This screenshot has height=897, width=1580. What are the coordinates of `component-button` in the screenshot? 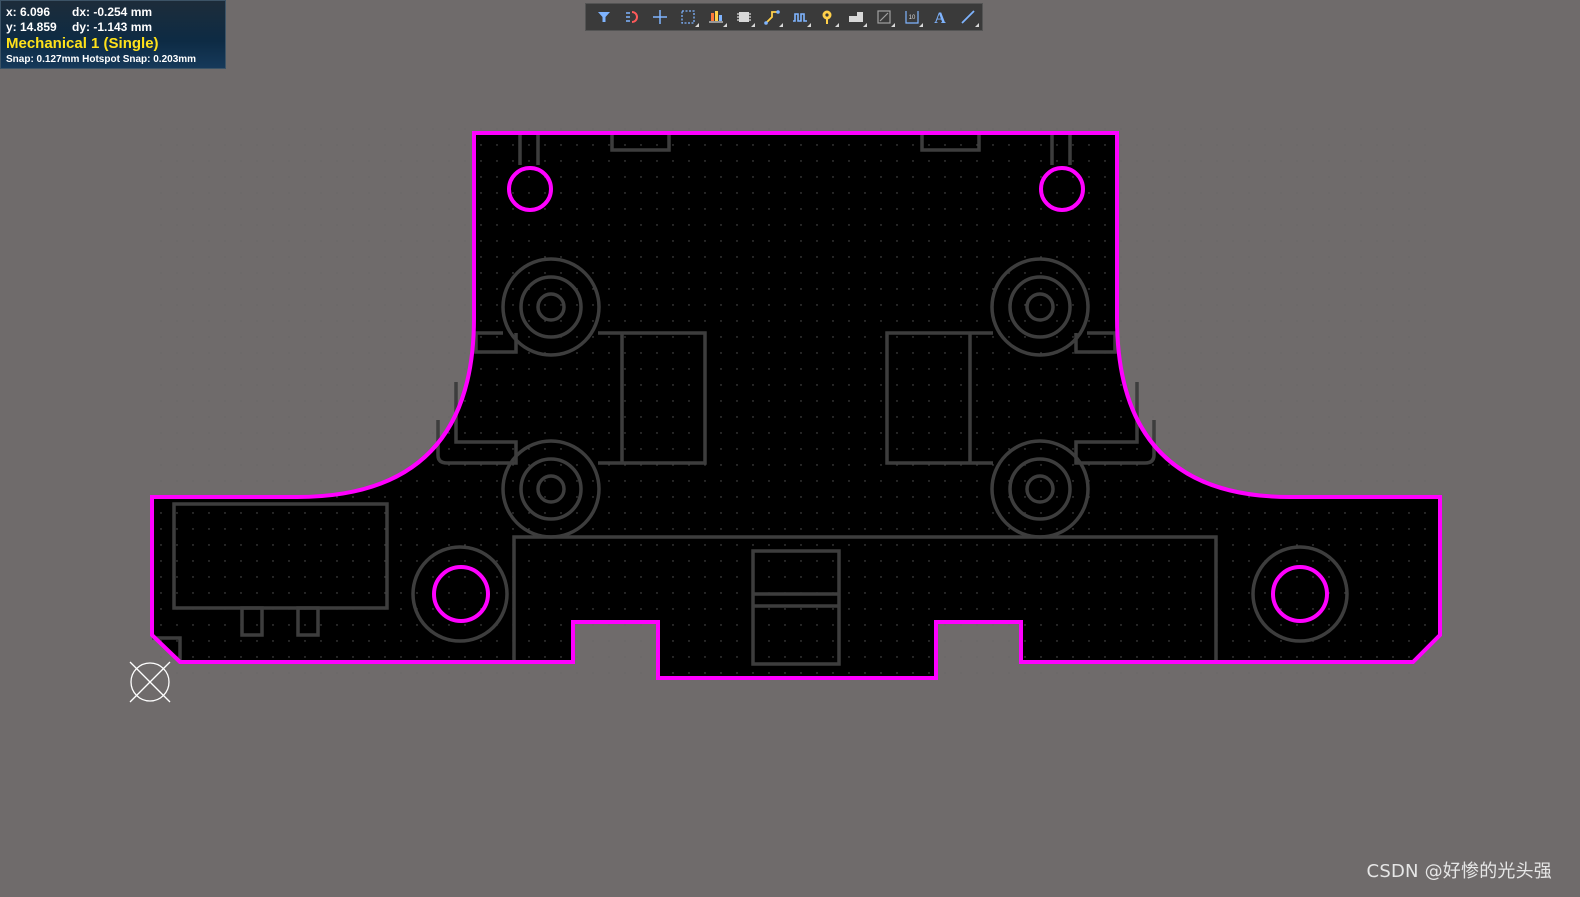 It's located at (744, 17).